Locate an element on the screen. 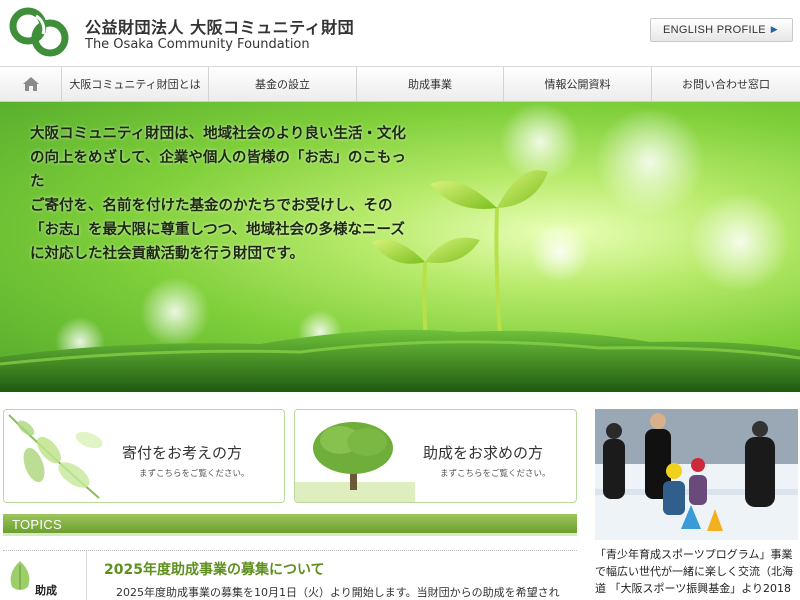 This screenshot has width=800, height=600. nav-disclosure: 情報公開資料 is located at coordinates (578, 84).